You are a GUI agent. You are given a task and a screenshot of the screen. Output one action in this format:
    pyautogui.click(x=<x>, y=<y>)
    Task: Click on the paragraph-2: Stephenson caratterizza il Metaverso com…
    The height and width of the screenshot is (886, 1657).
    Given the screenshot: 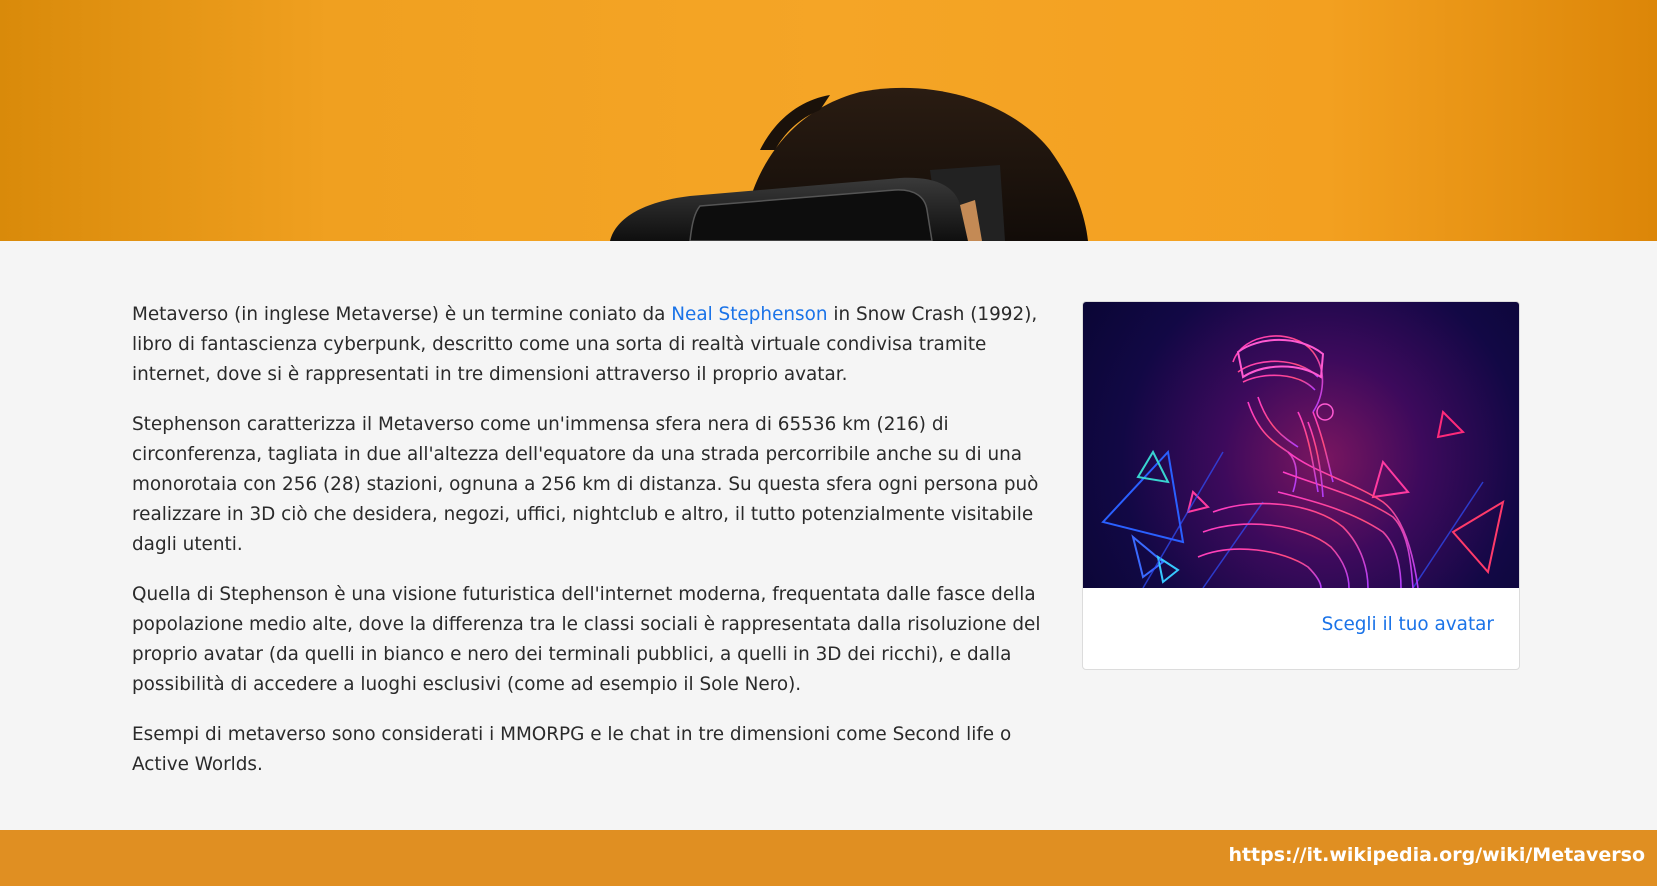 What is the action you would take?
    pyautogui.click(x=585, y=484)
    